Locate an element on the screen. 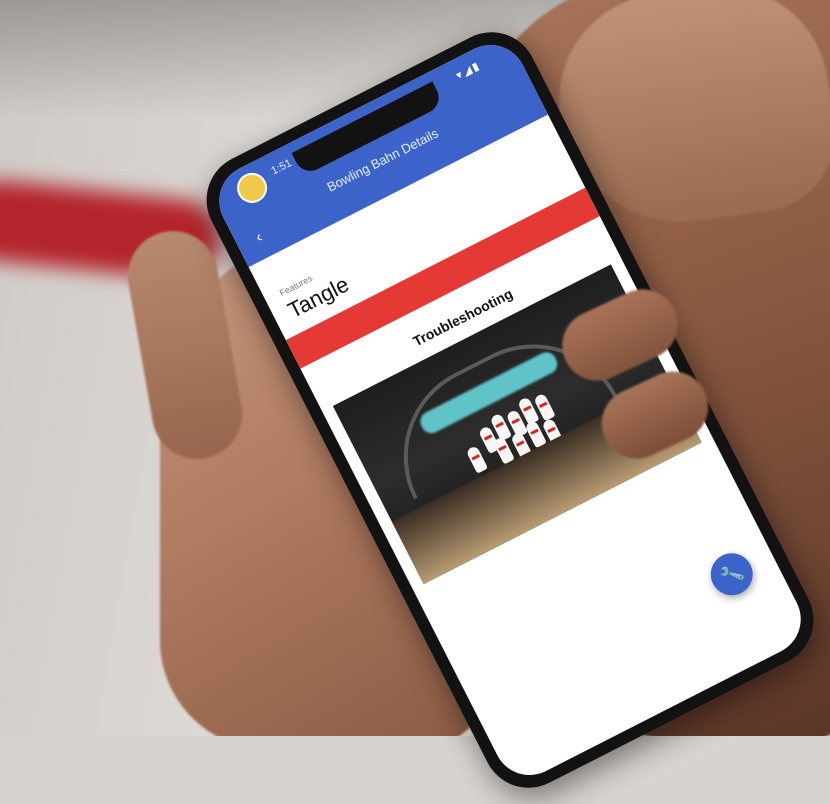  wrench-icon: 🔧 is located at coordinates (732, 574).